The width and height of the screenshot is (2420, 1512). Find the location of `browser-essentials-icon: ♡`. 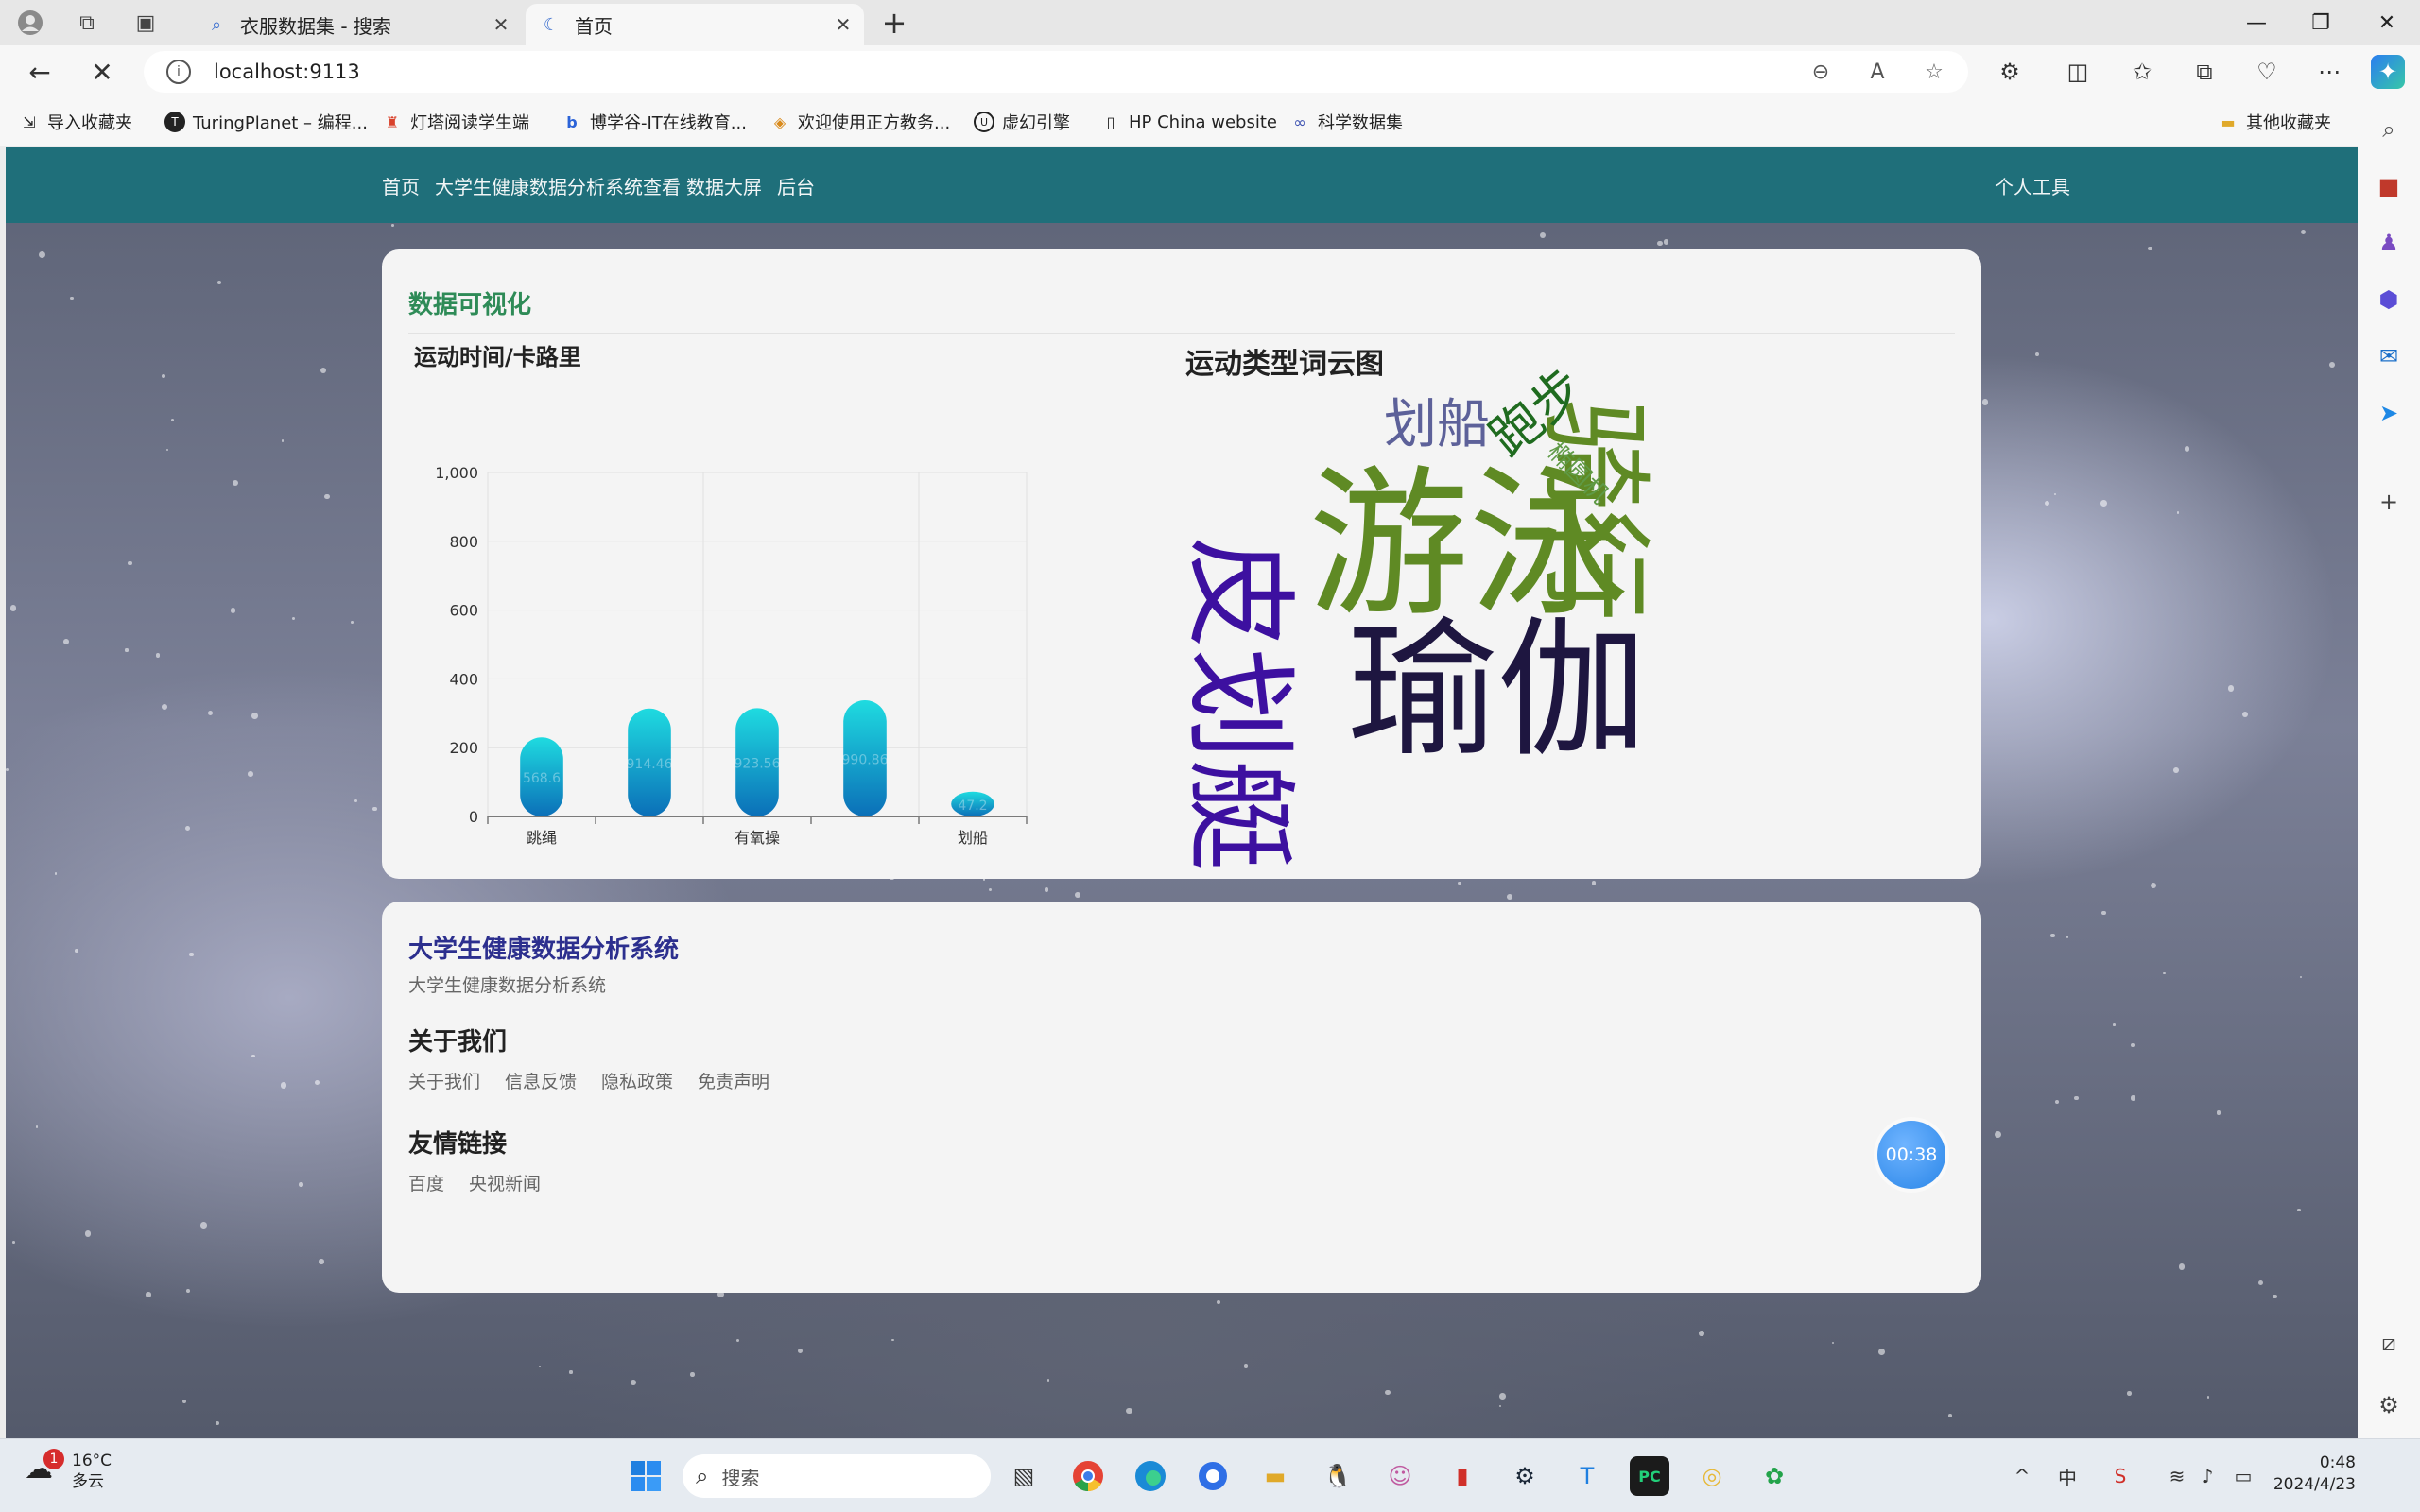

browser-essentials-icon: ♡ is located at coordinates (2267, 72).